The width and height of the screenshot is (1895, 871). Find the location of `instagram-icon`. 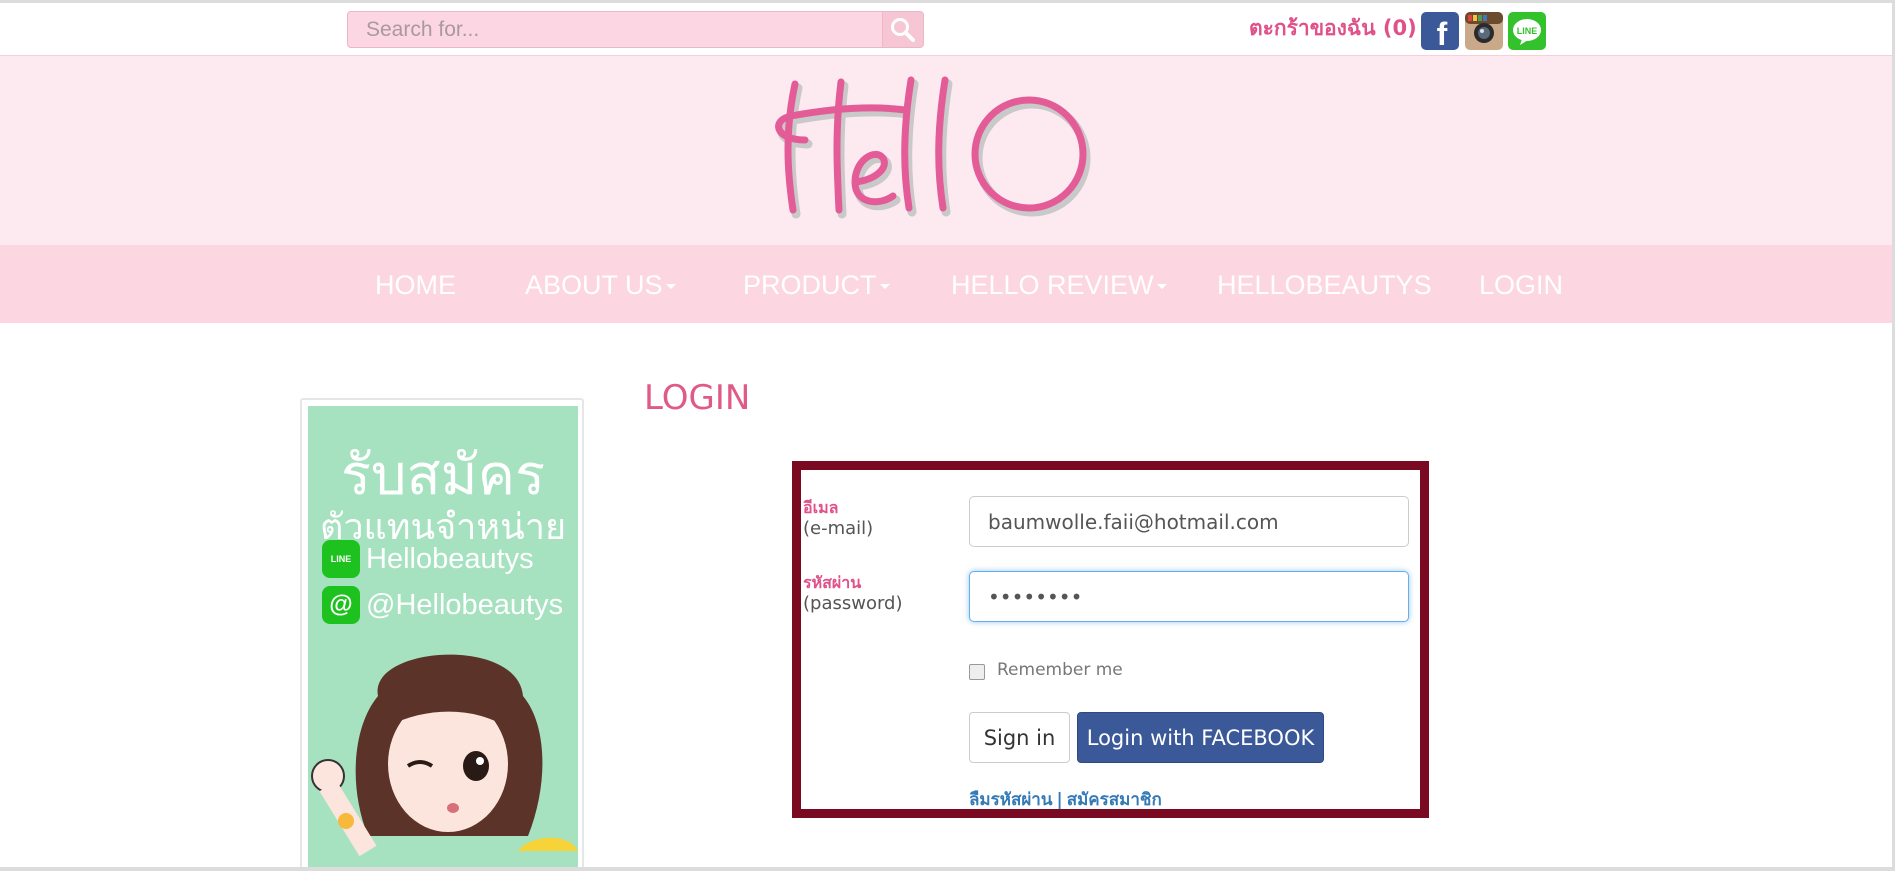

instagram-icon is located at coordinates (1484, 27).